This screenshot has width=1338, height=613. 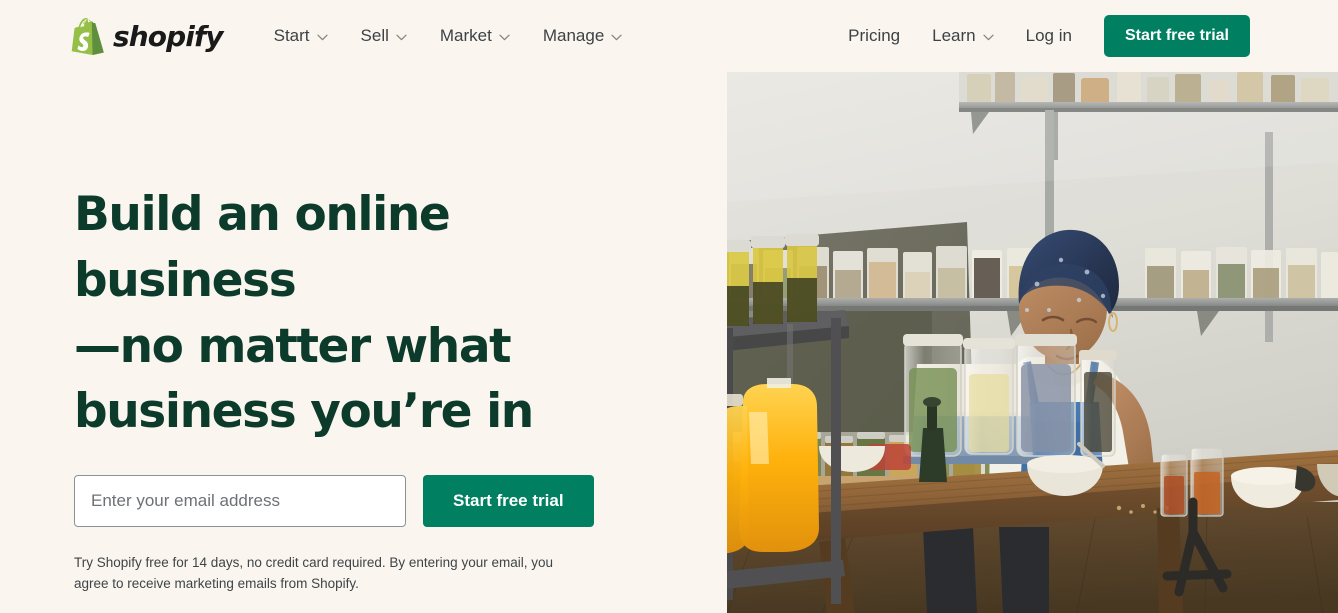 I want to click on nav-item-market-label: Market, so click(x=465, y=35).